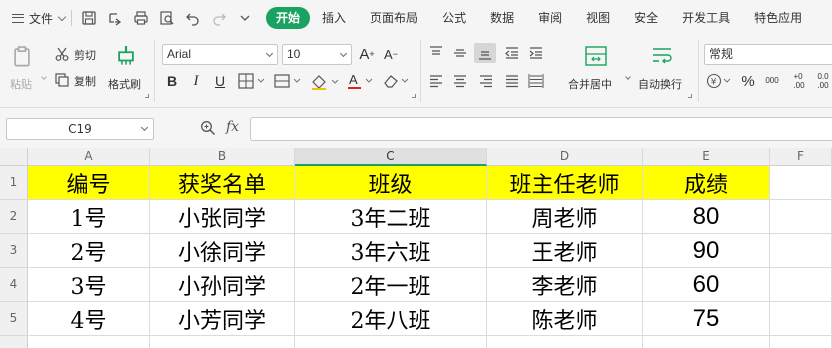  I want to click on tab-home: 开始, so click(288, 18).